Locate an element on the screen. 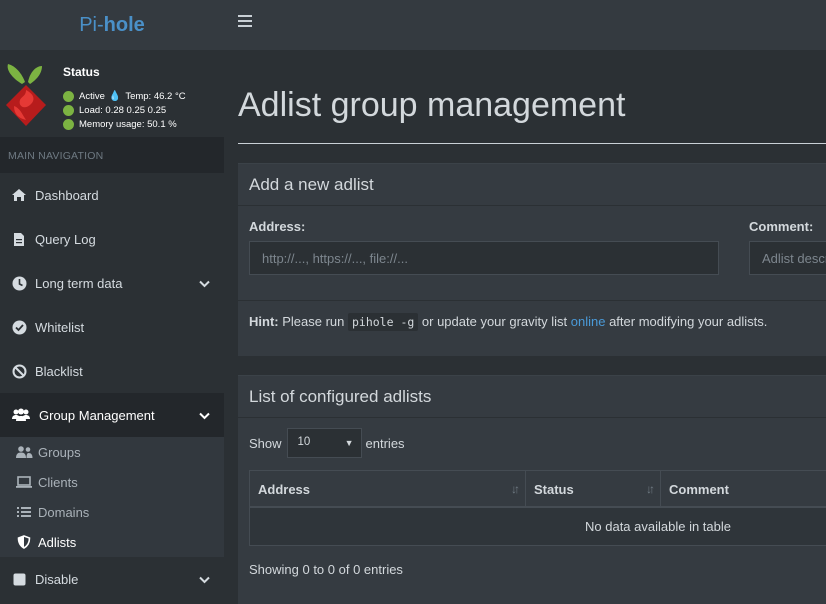 The width and height of the screenshot is (826, 604). user-group-icon is located at coordinates (24, 452).